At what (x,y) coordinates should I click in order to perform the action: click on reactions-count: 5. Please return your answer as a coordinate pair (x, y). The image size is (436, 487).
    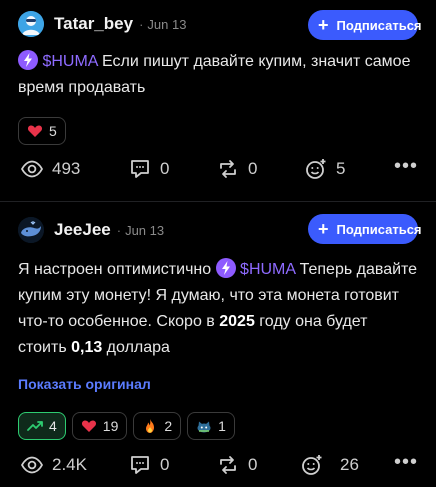
    Looking at the image, I should click on (341, 168).